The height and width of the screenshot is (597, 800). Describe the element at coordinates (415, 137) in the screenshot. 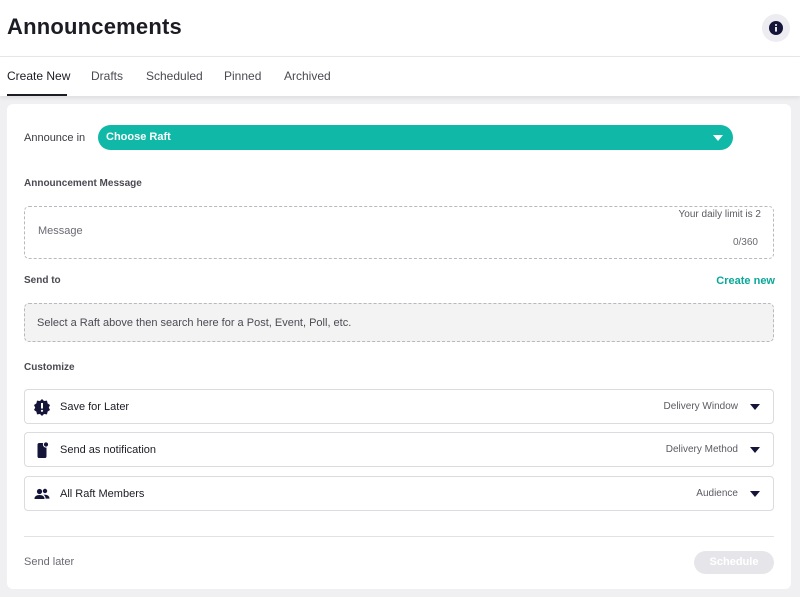

I see `raft-select: Choose Raft` at that location.